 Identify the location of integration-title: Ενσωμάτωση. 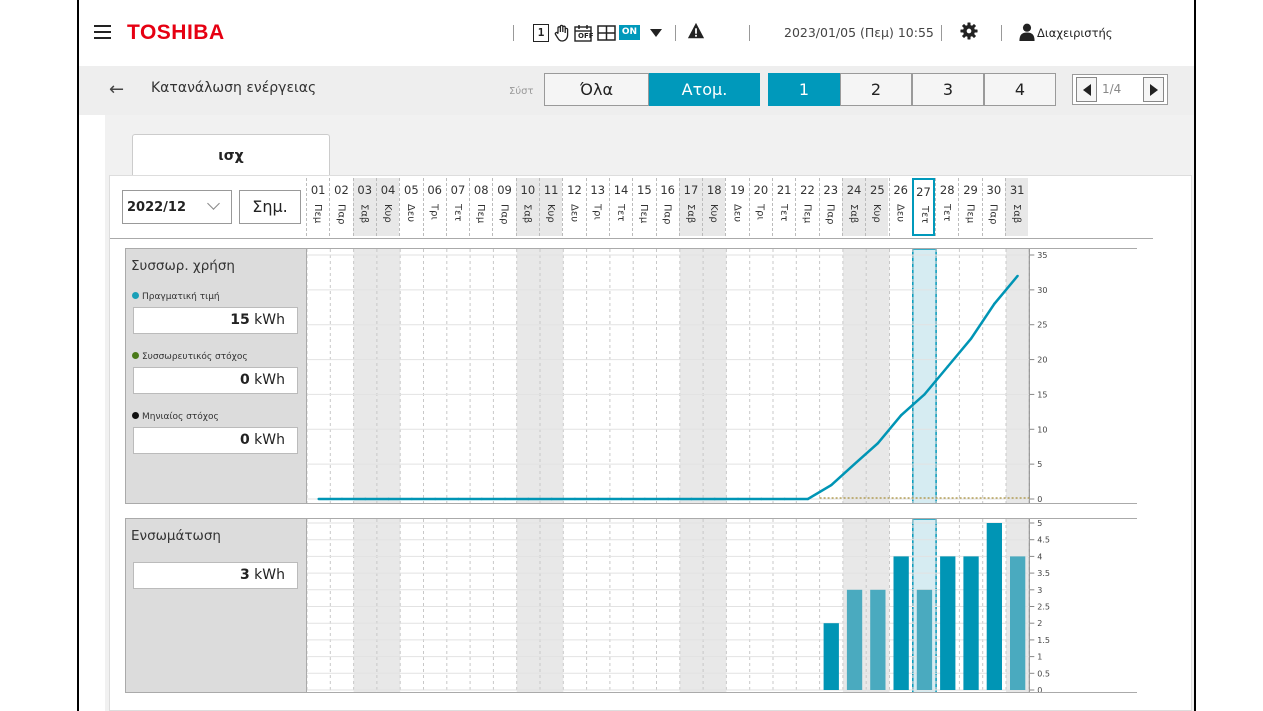
(176, 536).